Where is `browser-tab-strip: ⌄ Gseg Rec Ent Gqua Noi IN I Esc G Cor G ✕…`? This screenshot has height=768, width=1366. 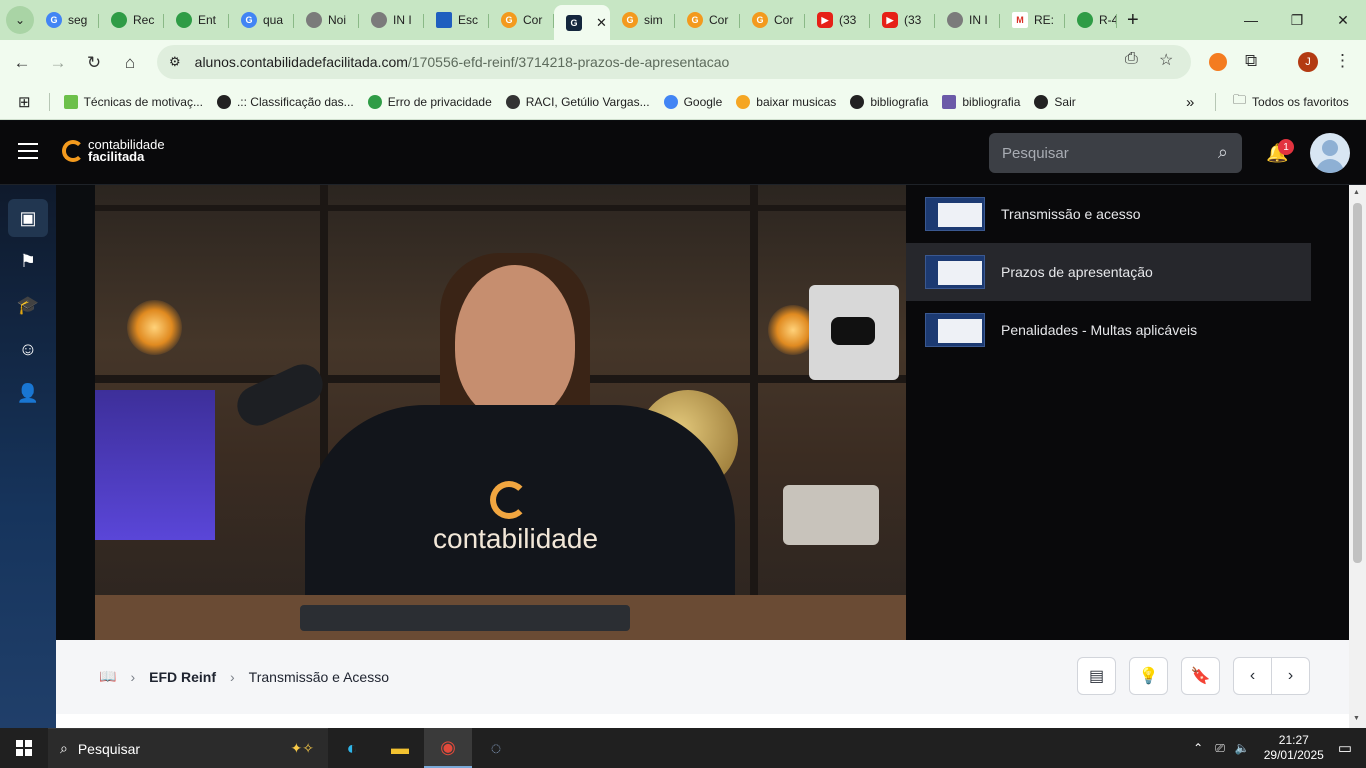
browser-tab-strip: ⌄ Gseg Rec Ent Gqua Noi IN I Esc G Cor G ✕… is located at coordinates (683, 20).